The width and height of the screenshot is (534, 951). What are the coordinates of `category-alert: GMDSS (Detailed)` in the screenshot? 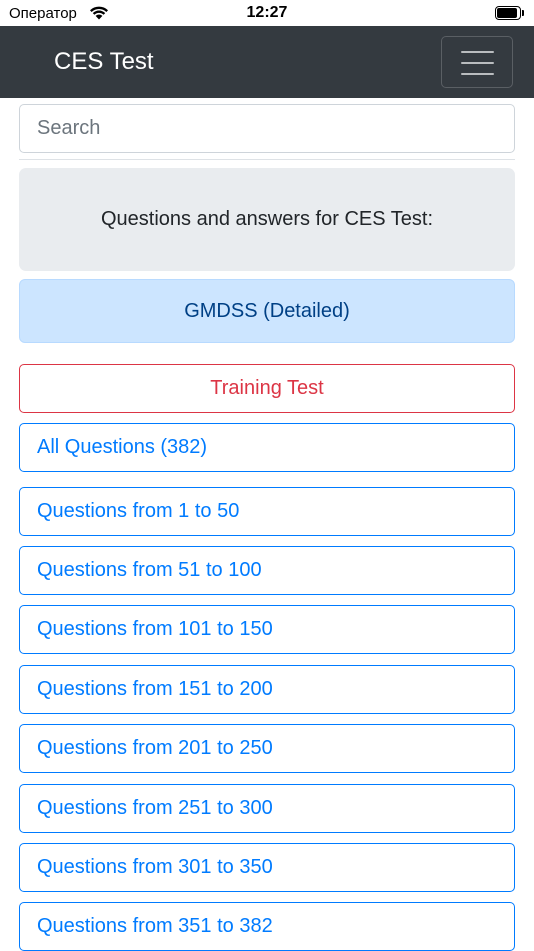 It's located at (267, 311).